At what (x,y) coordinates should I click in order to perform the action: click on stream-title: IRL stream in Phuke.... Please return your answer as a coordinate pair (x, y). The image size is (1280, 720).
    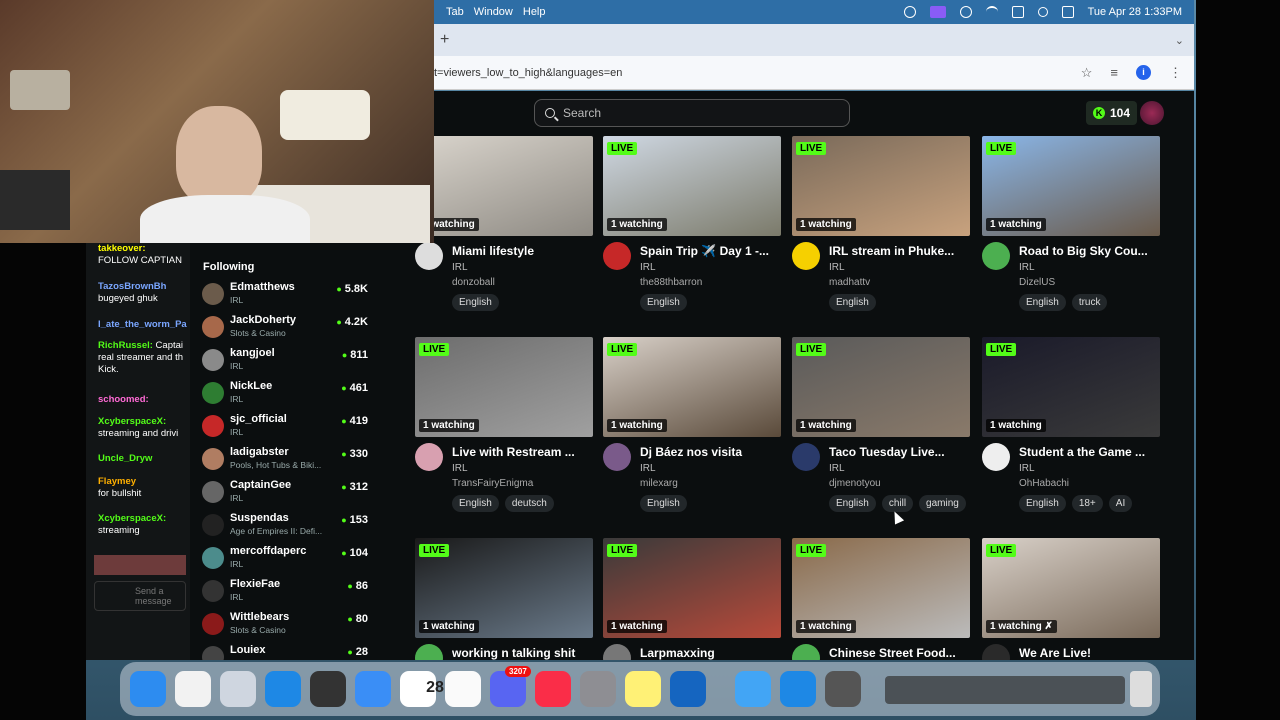
    Looking at the image, I should click on (904, 251).